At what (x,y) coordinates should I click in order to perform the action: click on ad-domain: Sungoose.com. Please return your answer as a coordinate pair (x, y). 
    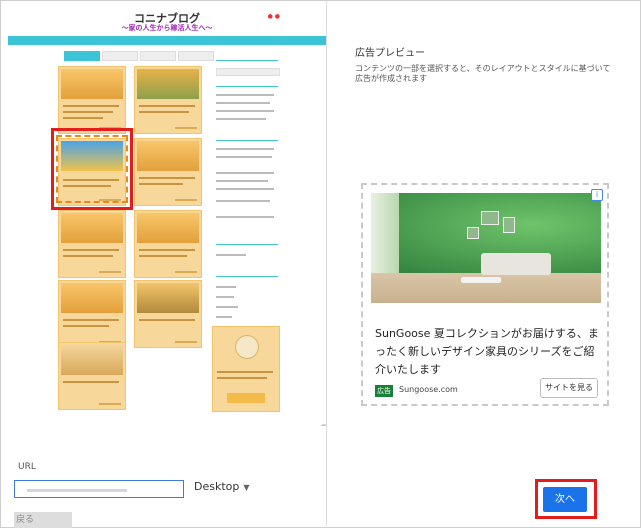
    Looking at the image, I should click on (428, 389).